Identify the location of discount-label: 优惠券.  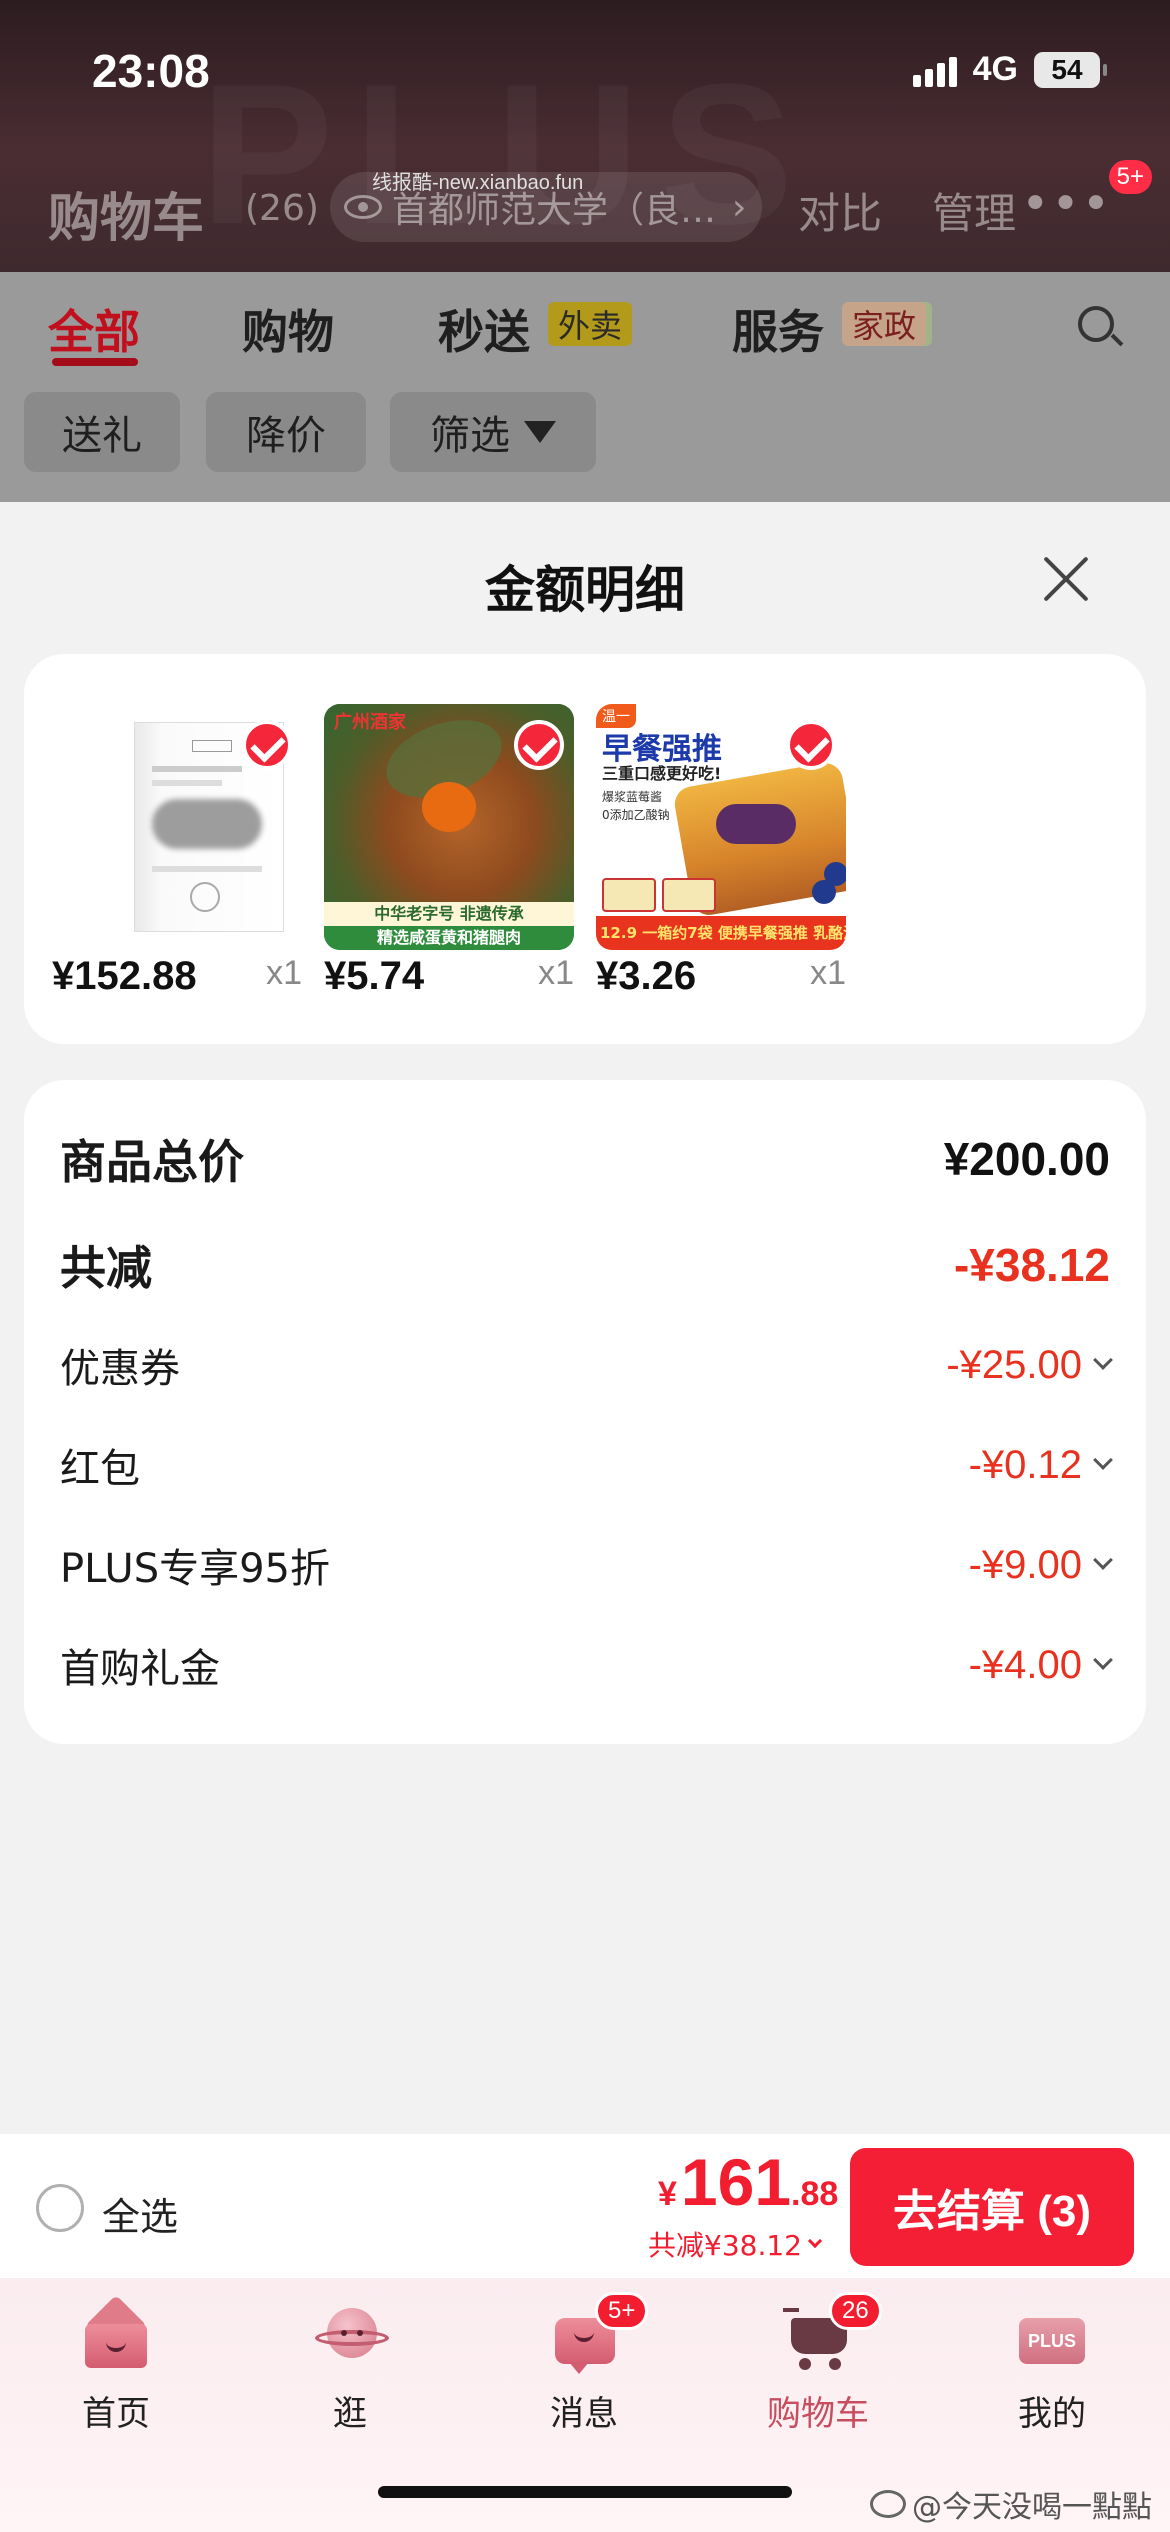
(120, 1369).